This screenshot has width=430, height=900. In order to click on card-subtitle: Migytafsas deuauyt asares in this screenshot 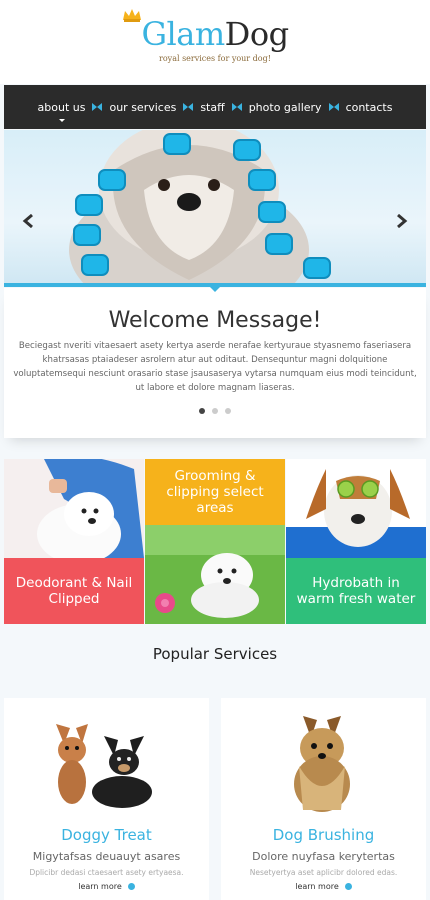, I will do `click(106, 856)`.